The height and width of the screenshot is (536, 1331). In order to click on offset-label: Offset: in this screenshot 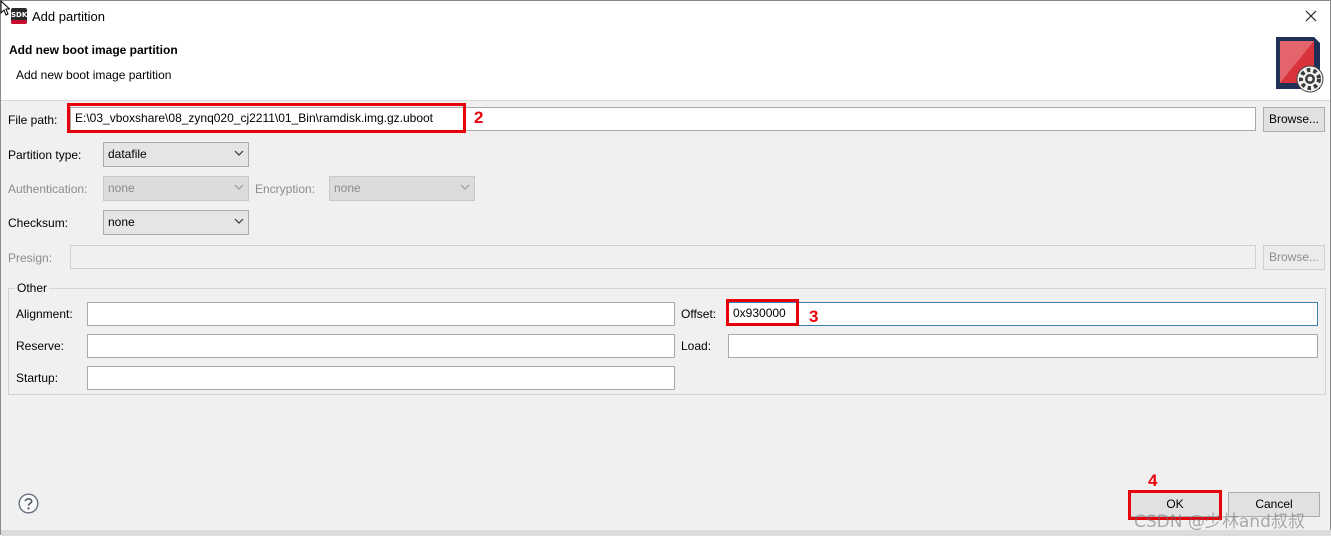, I will do `click(699, 314)`.